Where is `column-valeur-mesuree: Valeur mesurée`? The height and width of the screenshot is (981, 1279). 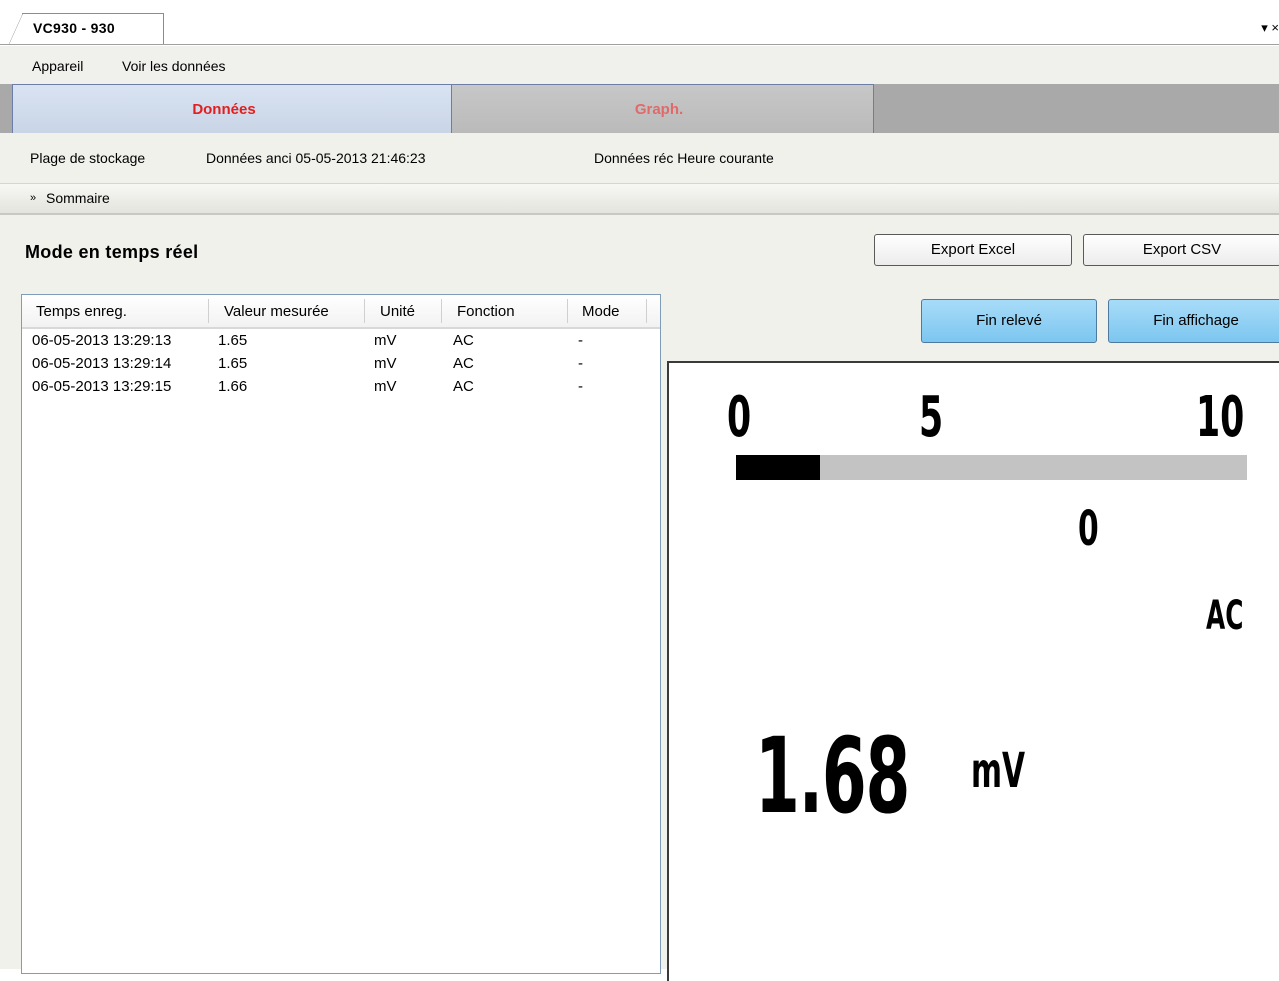
column-valeur-mesuree: Valeur mesurée is located at coordinates (276, 311).